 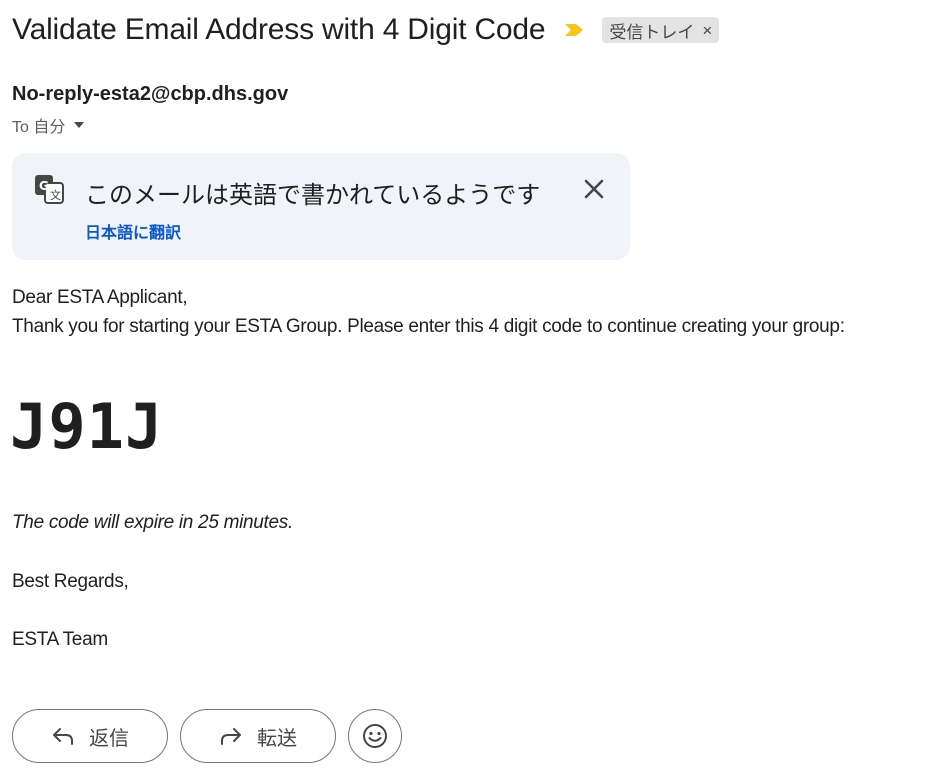 I want to click on reply-label: 返信, so click(x=109, y=738).